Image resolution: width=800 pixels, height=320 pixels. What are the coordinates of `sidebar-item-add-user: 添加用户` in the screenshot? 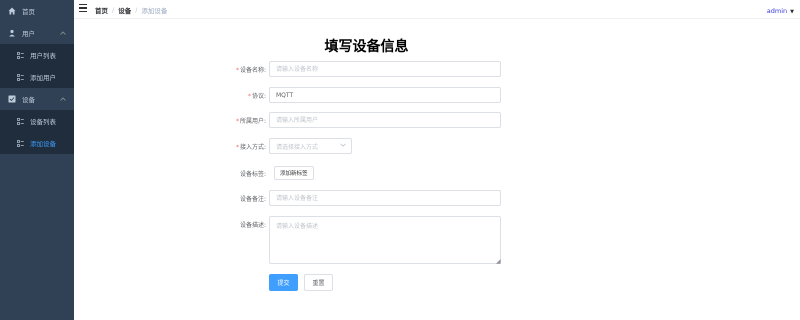 It's located at (37, 77).